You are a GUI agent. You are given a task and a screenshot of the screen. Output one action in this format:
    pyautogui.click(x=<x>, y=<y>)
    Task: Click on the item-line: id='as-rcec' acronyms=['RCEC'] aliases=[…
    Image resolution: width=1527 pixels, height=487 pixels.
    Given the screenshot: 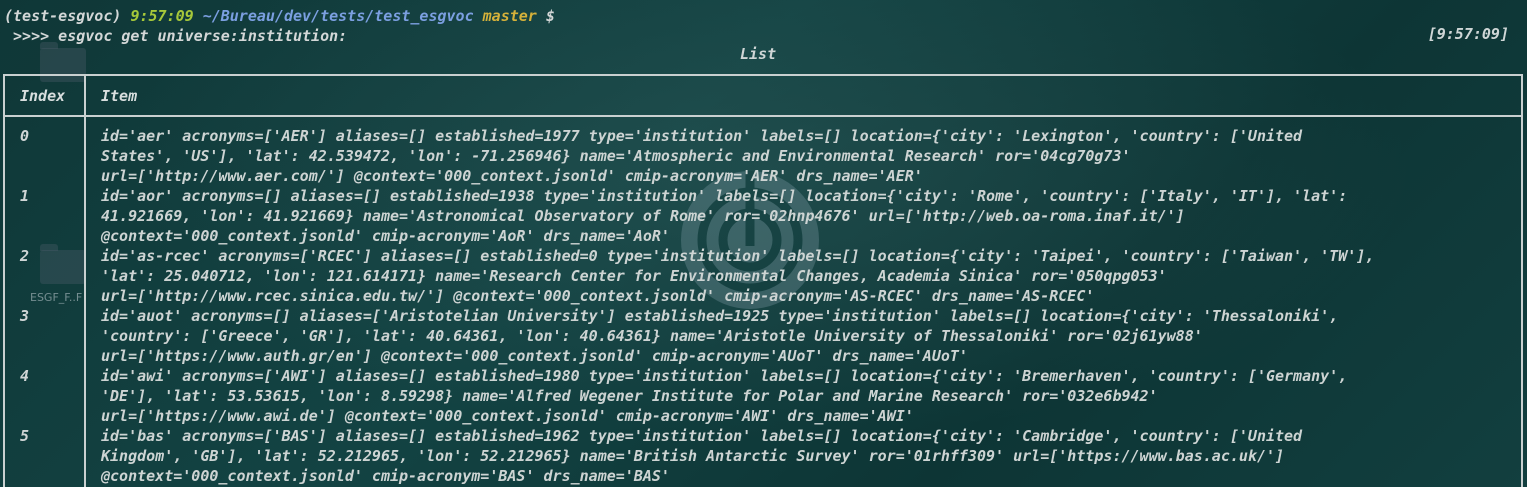 What is the action you would take?
    pyautogui.click(x=738, y=256)
    